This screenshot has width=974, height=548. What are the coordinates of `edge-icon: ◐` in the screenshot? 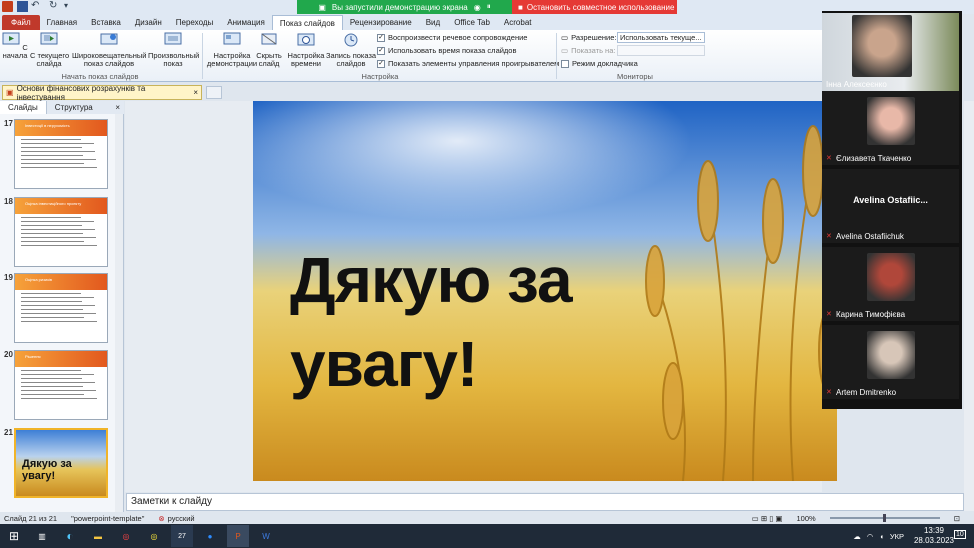 It's located at (70, 536).